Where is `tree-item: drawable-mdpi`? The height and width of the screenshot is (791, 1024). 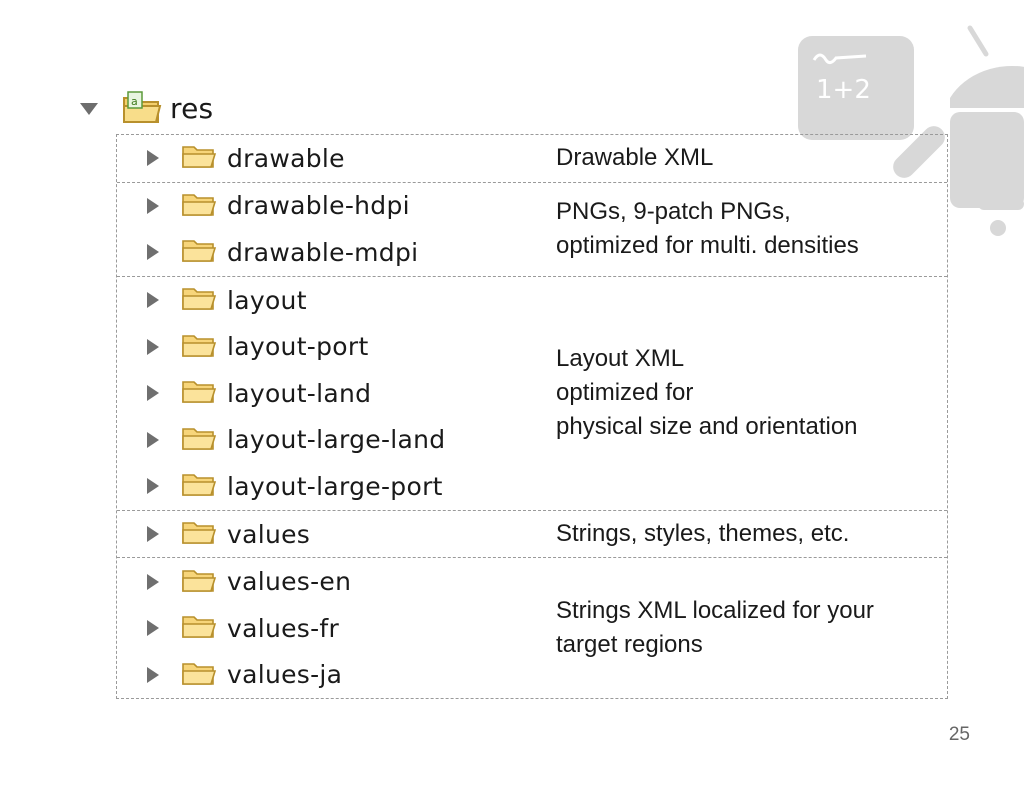 tree-item: drawable-mdpi is located at coordinates (349, 252).